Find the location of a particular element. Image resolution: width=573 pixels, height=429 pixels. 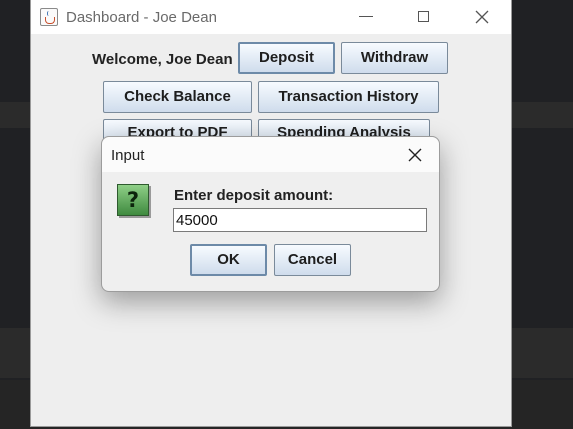

java-app-icon is located at coordinates (49, 17).